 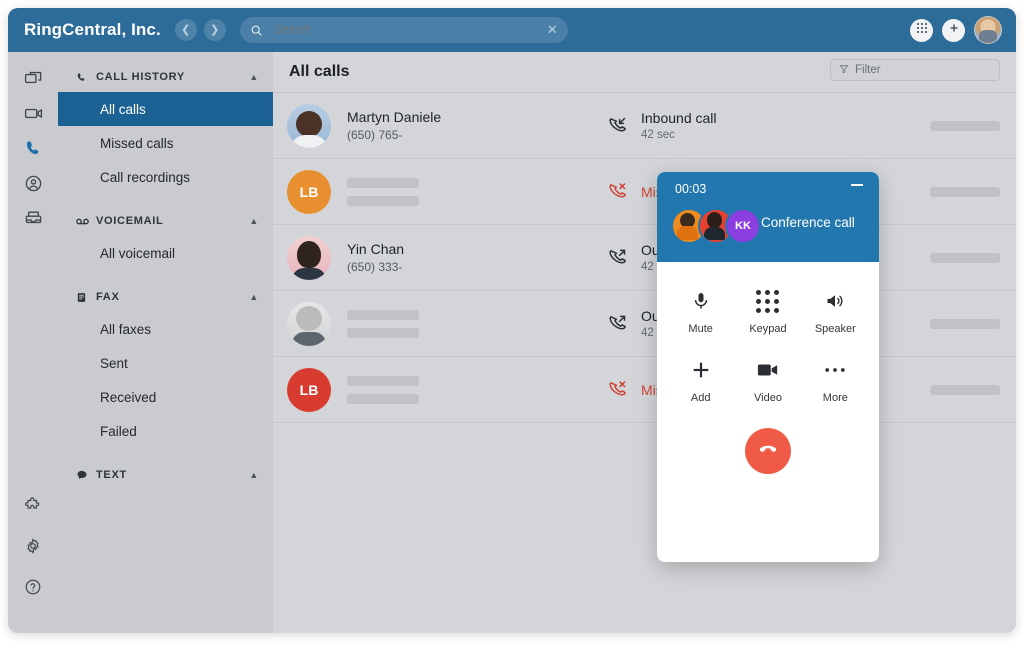 What do you see at coordinates (644, 258) in the screenshot?
I see `table-row: Yin Chan (650) 333- Outbound call 42 sec` at bounding box center [644, 258].